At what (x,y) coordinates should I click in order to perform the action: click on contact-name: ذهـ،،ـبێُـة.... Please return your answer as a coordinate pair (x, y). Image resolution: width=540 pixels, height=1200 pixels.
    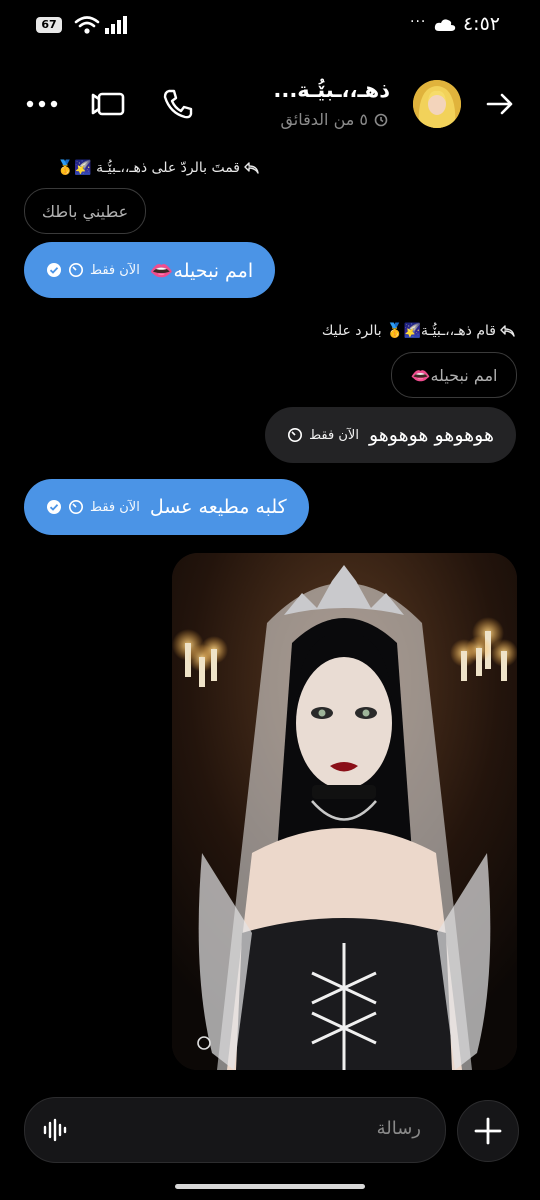
    Looking at the image, I should click on (331, 90).